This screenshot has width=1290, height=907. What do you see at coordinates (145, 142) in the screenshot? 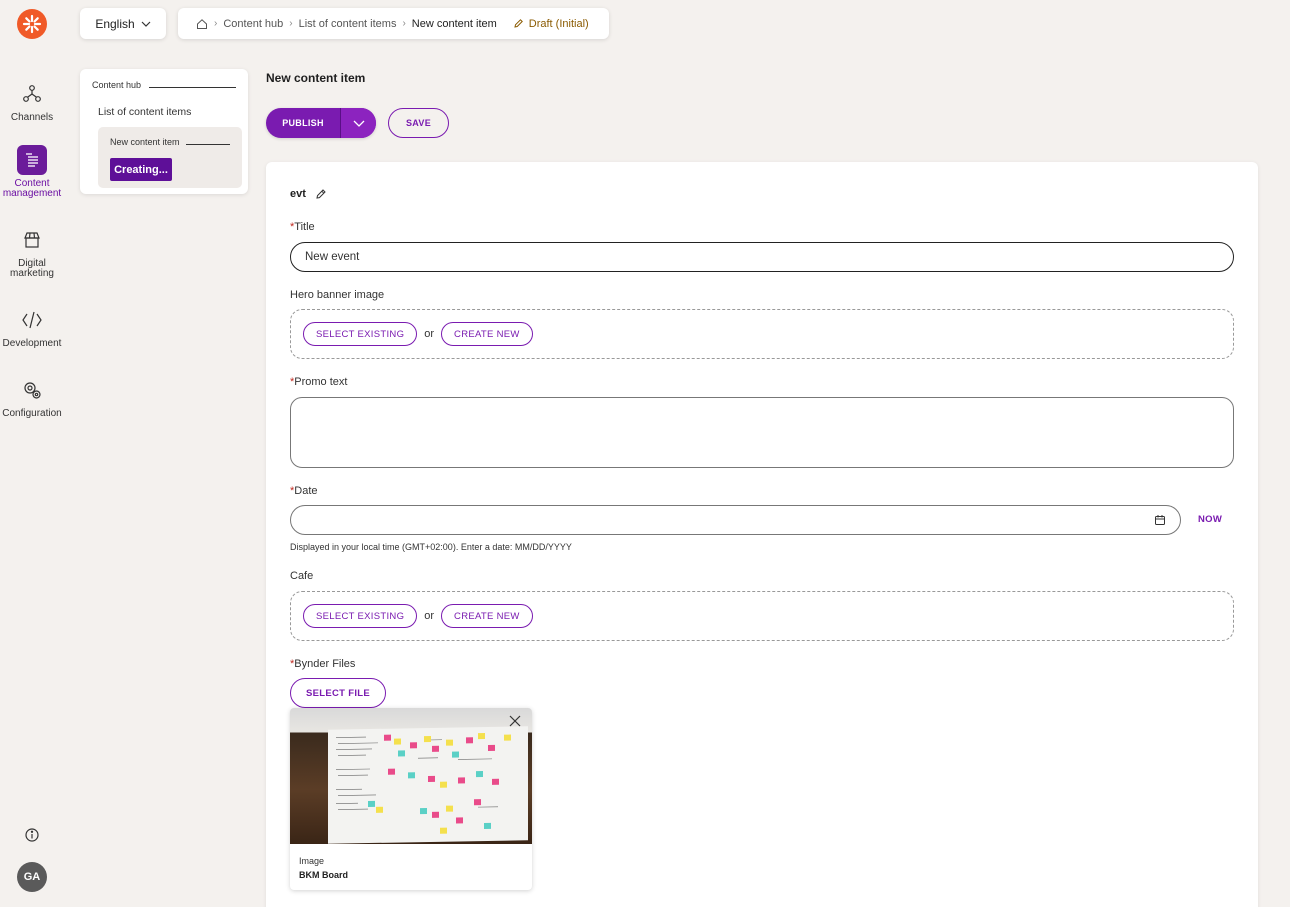
I see `tree-item-label: New content item` at bounding box center [145, 142].